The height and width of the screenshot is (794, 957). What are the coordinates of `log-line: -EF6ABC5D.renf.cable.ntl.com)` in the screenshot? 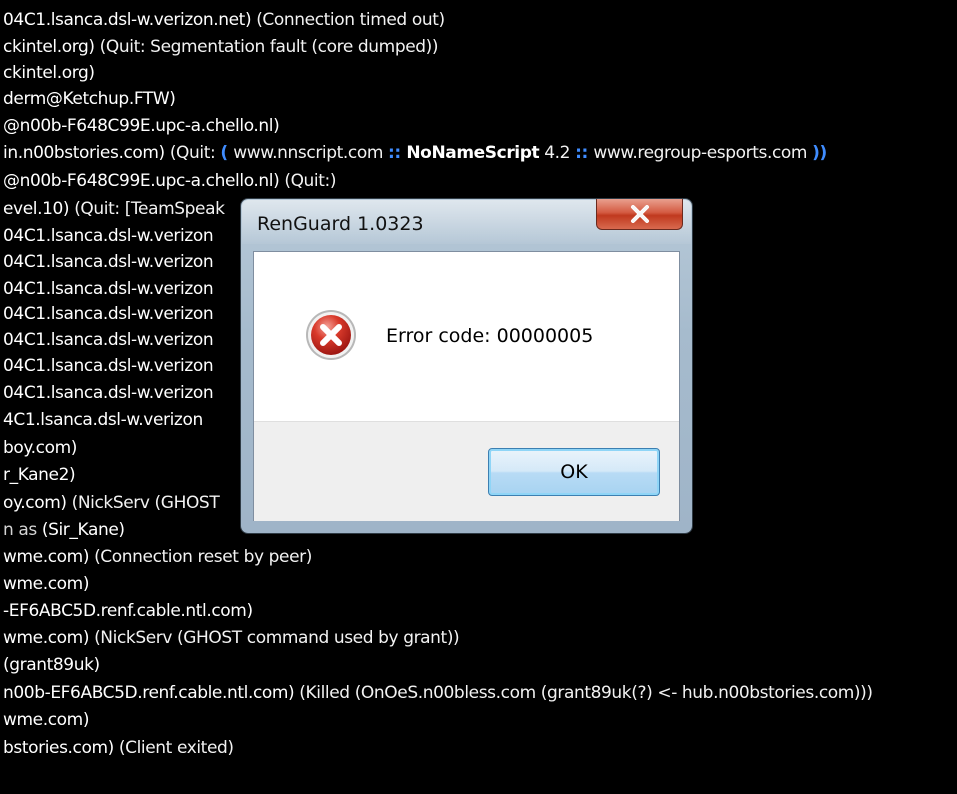 It's located at (128, 611).